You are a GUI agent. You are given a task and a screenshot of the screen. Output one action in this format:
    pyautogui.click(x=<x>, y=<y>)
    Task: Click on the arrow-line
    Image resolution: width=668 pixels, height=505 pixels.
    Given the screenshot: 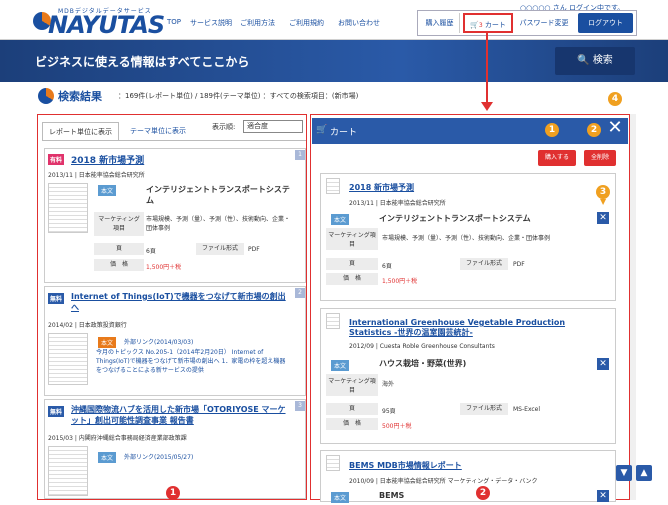 What is the action you would take?
    pyautogui.click(x=487, y=69)
    